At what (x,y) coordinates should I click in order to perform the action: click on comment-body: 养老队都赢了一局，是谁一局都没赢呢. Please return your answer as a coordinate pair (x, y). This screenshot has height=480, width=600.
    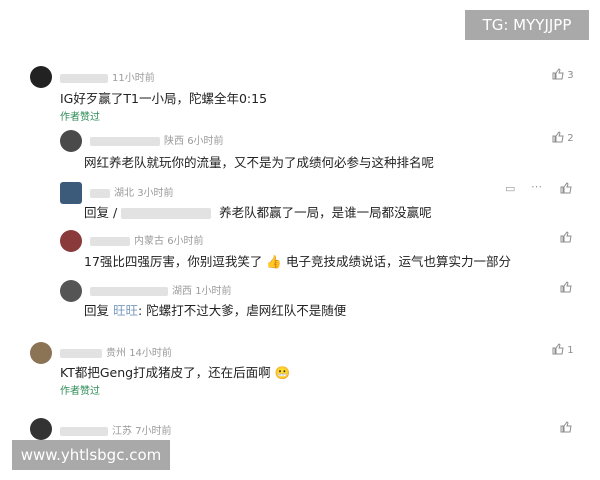
    Looking at the image, I should click on (325, 212).